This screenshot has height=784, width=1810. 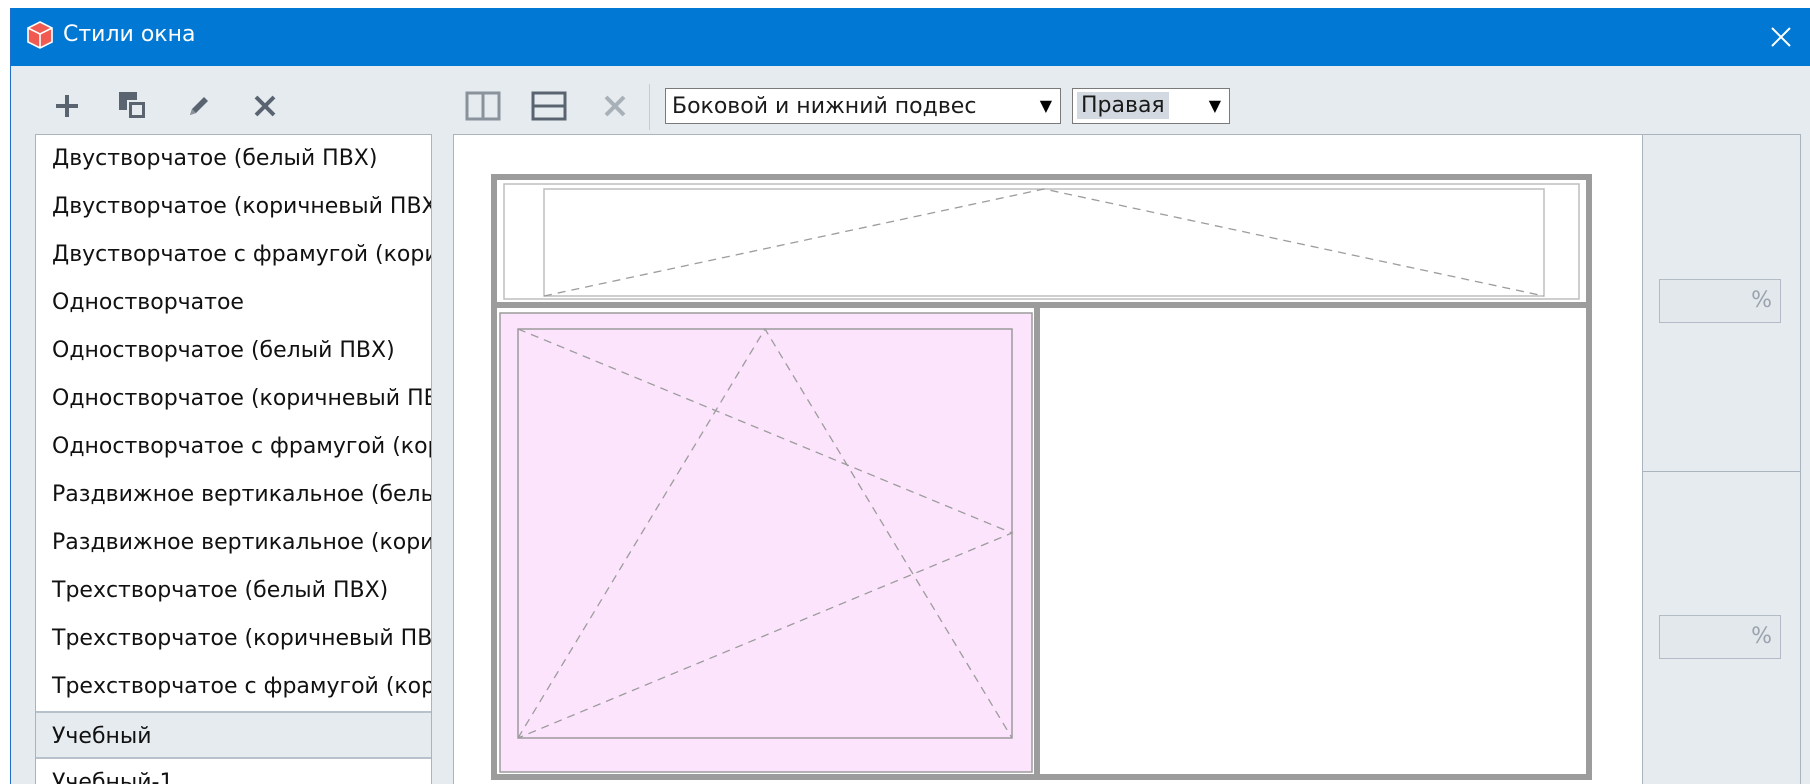 I want to click on split-horizontal-icon, so click(x=549, y=106).